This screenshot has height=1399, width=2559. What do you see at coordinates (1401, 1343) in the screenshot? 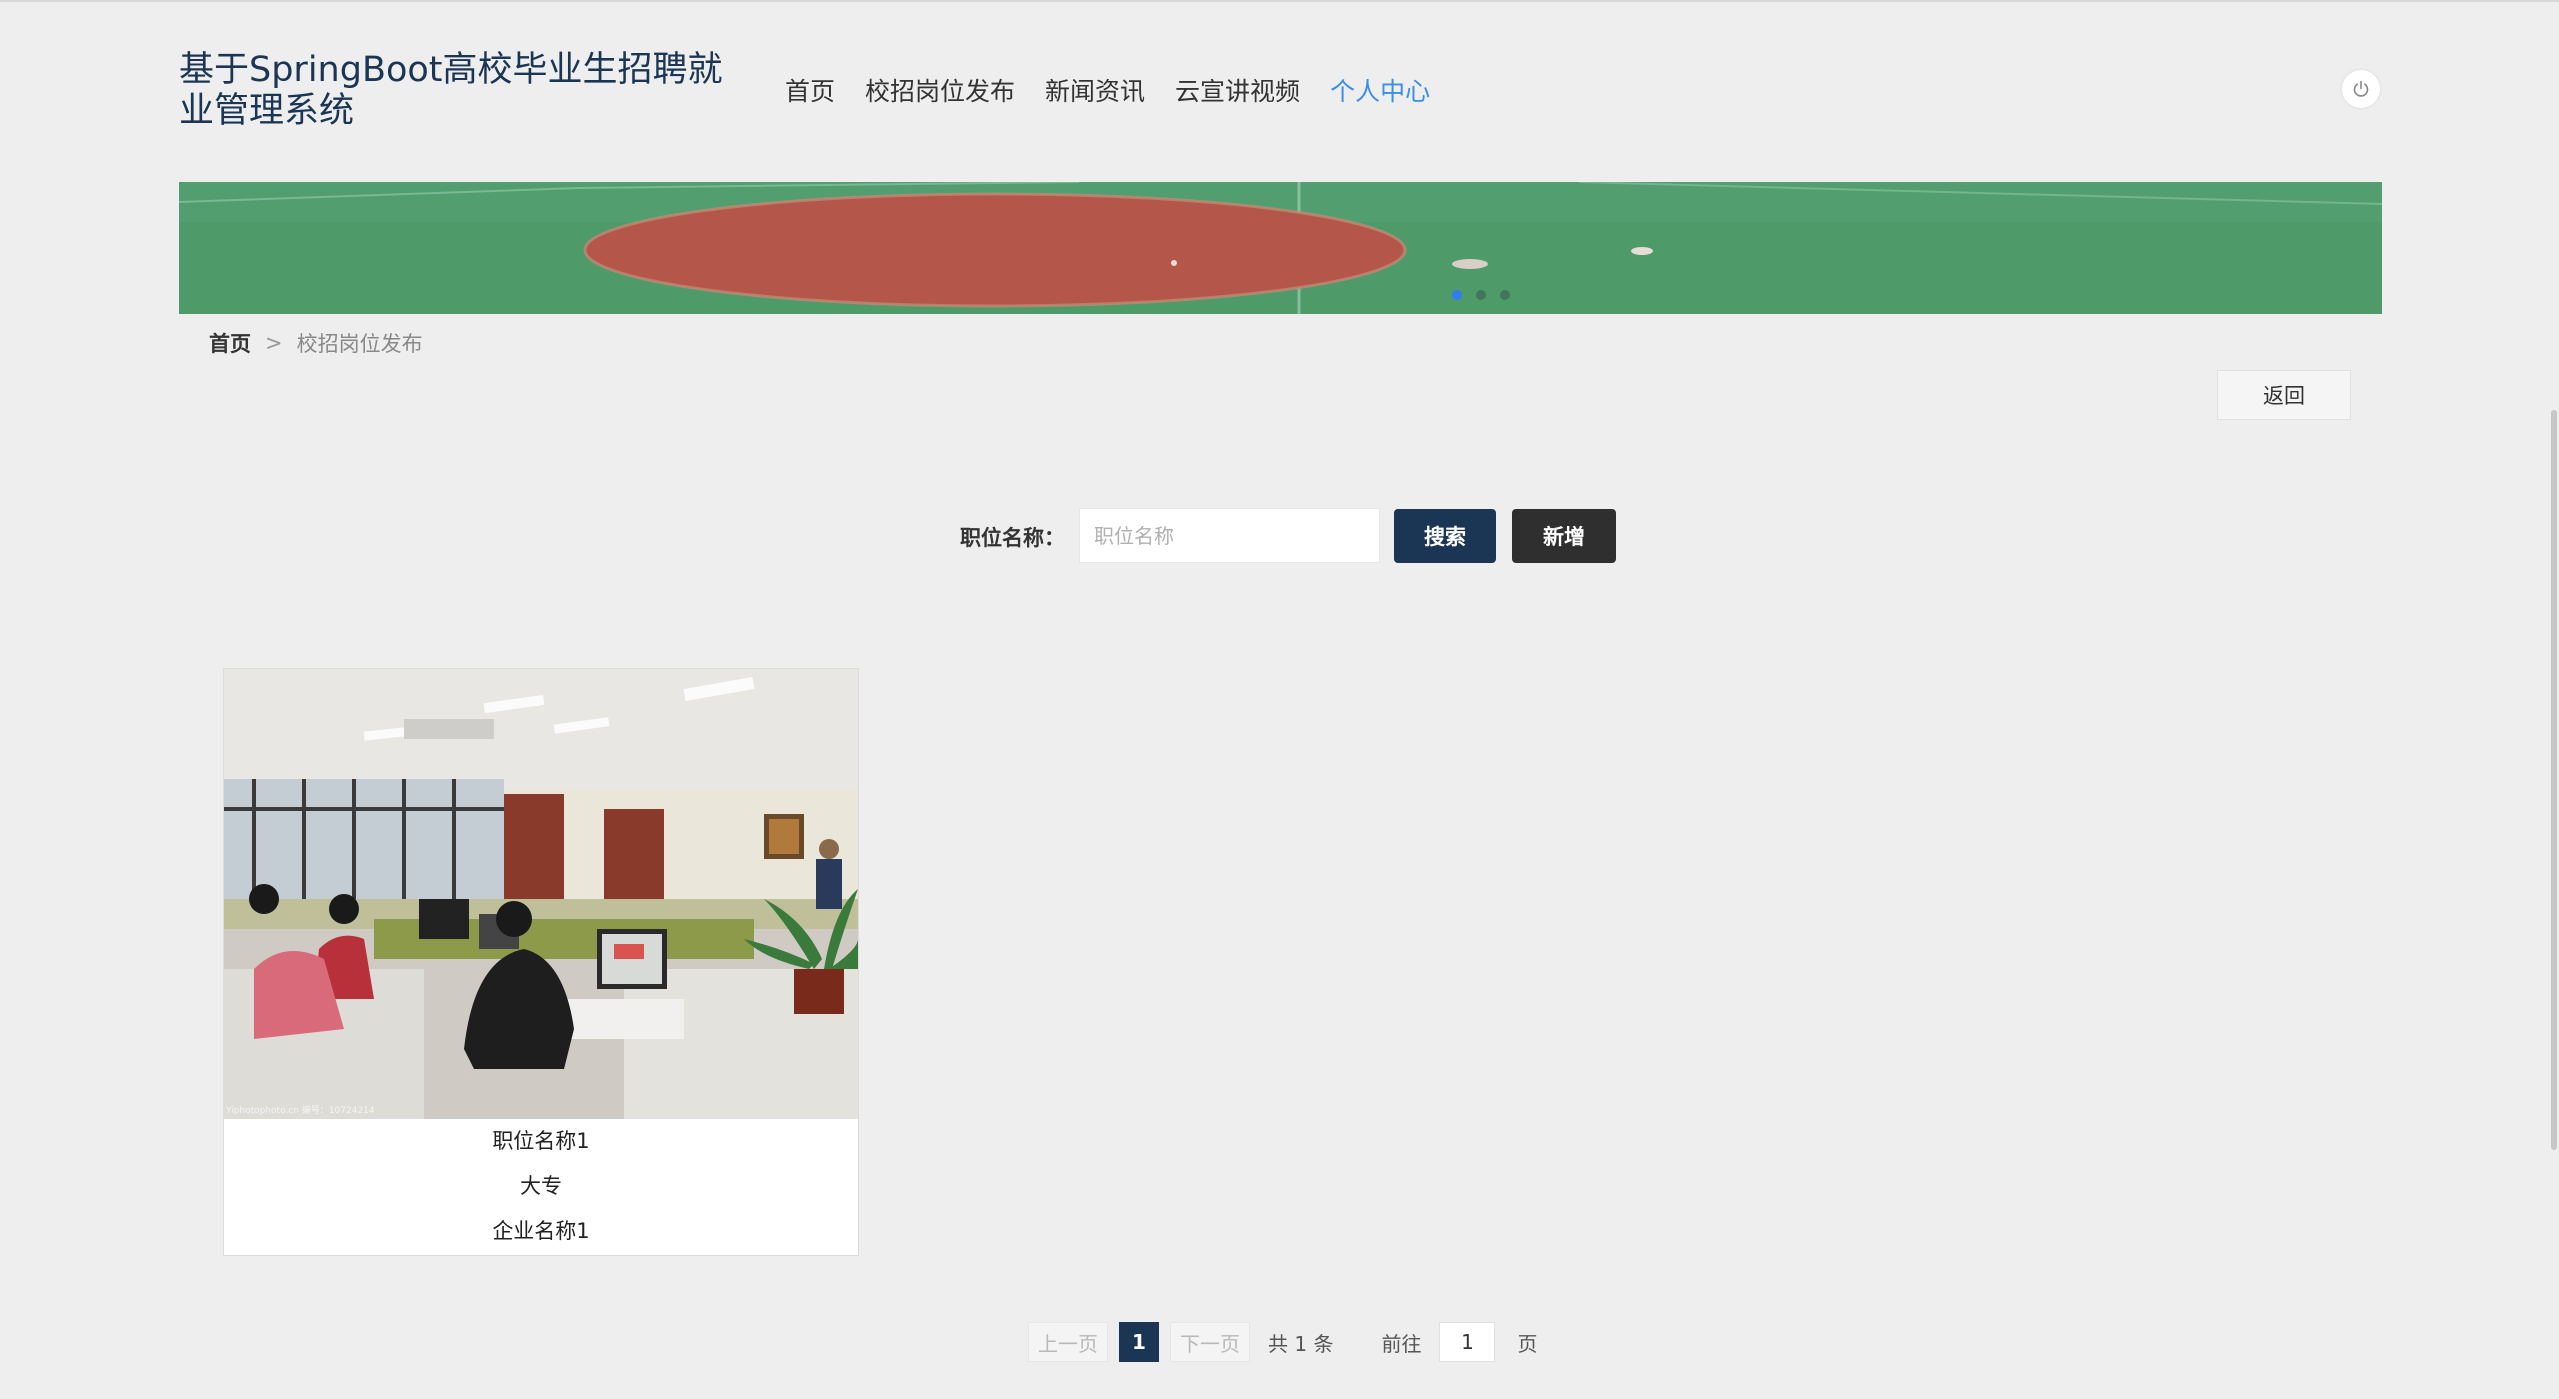
I see `goto-label: 前往` at bounding box center [1401, 1343].